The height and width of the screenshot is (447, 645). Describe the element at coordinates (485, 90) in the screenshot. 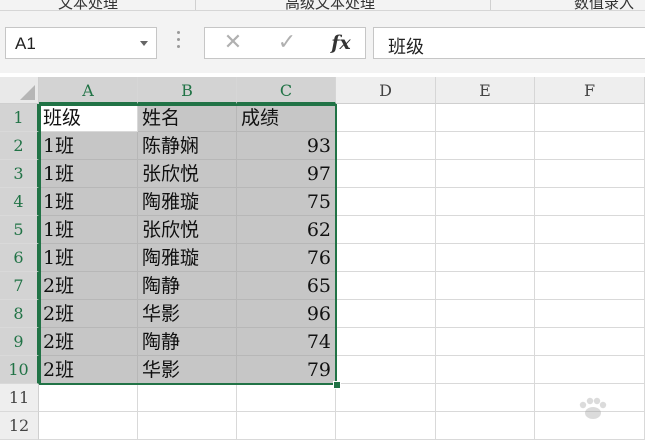

I see `column-header-e: E` at that location.